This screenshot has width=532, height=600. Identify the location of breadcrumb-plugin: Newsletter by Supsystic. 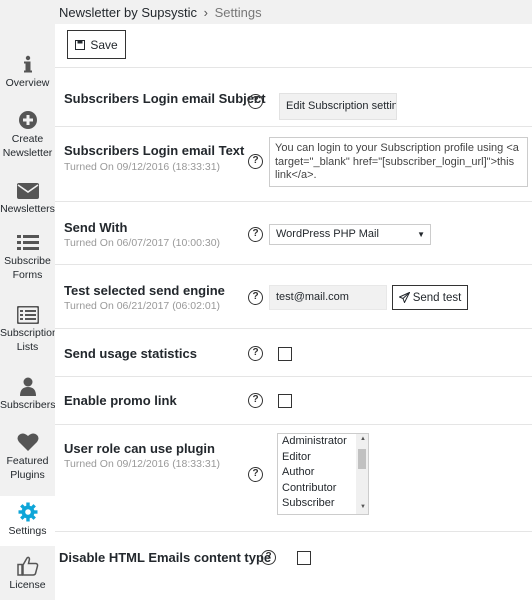
(128, 12).